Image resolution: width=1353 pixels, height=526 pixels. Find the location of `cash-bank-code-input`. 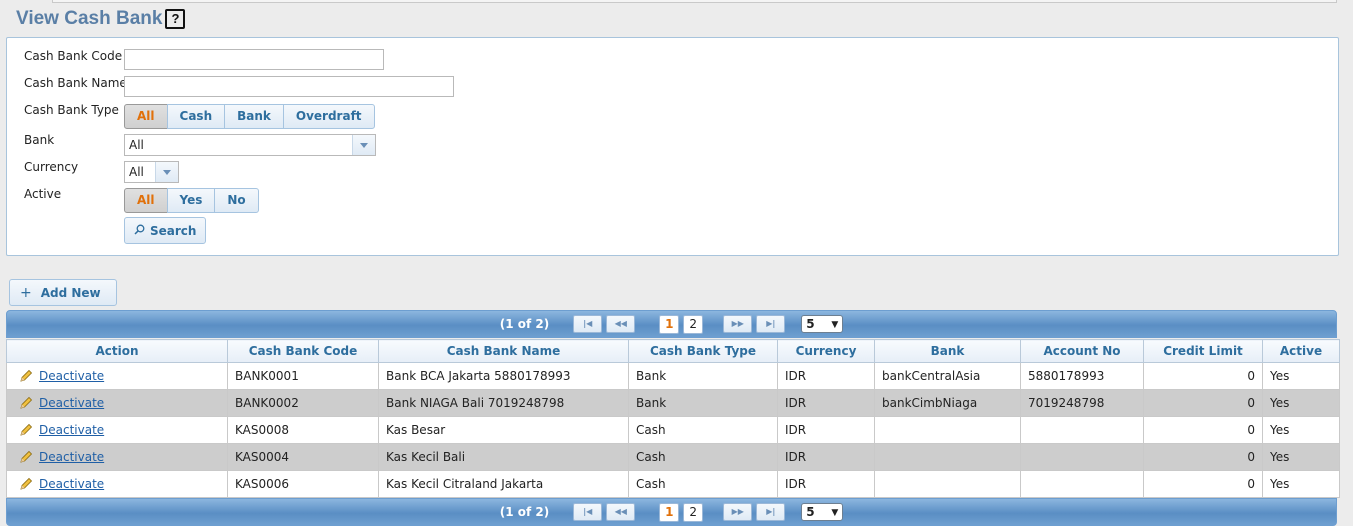

cash-bank-code-input is located at coordinates (254, 59).